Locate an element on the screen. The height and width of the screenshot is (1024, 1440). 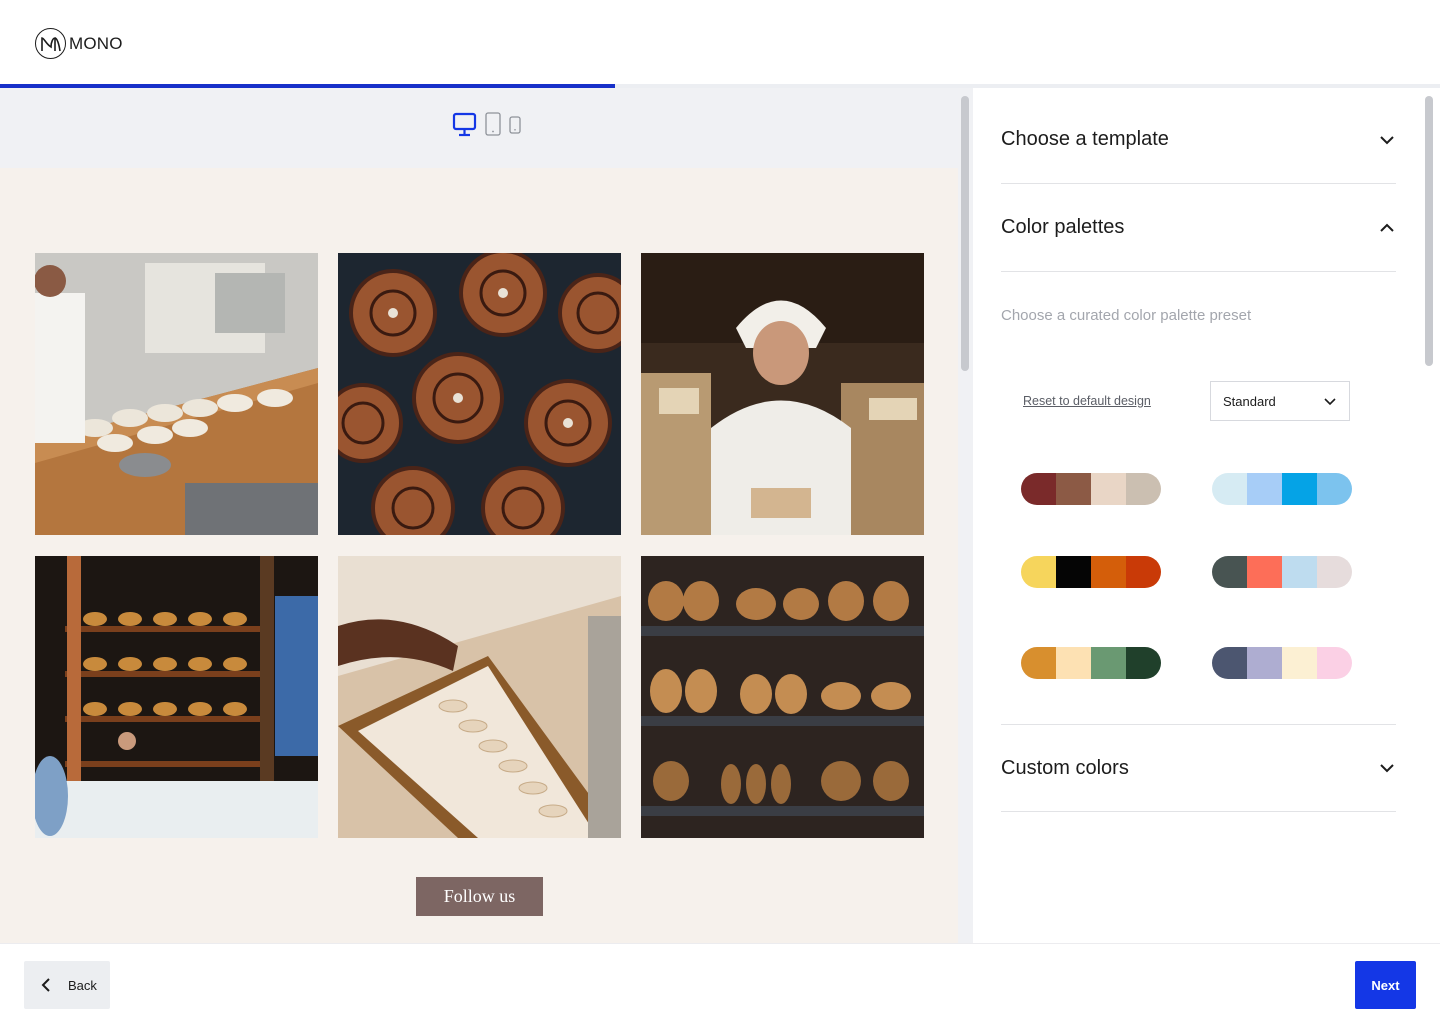
device-toggle is located at coordinates (486, 125).